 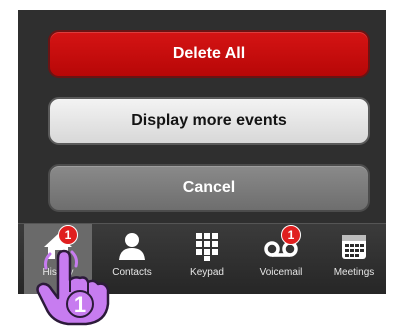 I want to click on tab-keypad: Keypad, so click(x=207, y=259).